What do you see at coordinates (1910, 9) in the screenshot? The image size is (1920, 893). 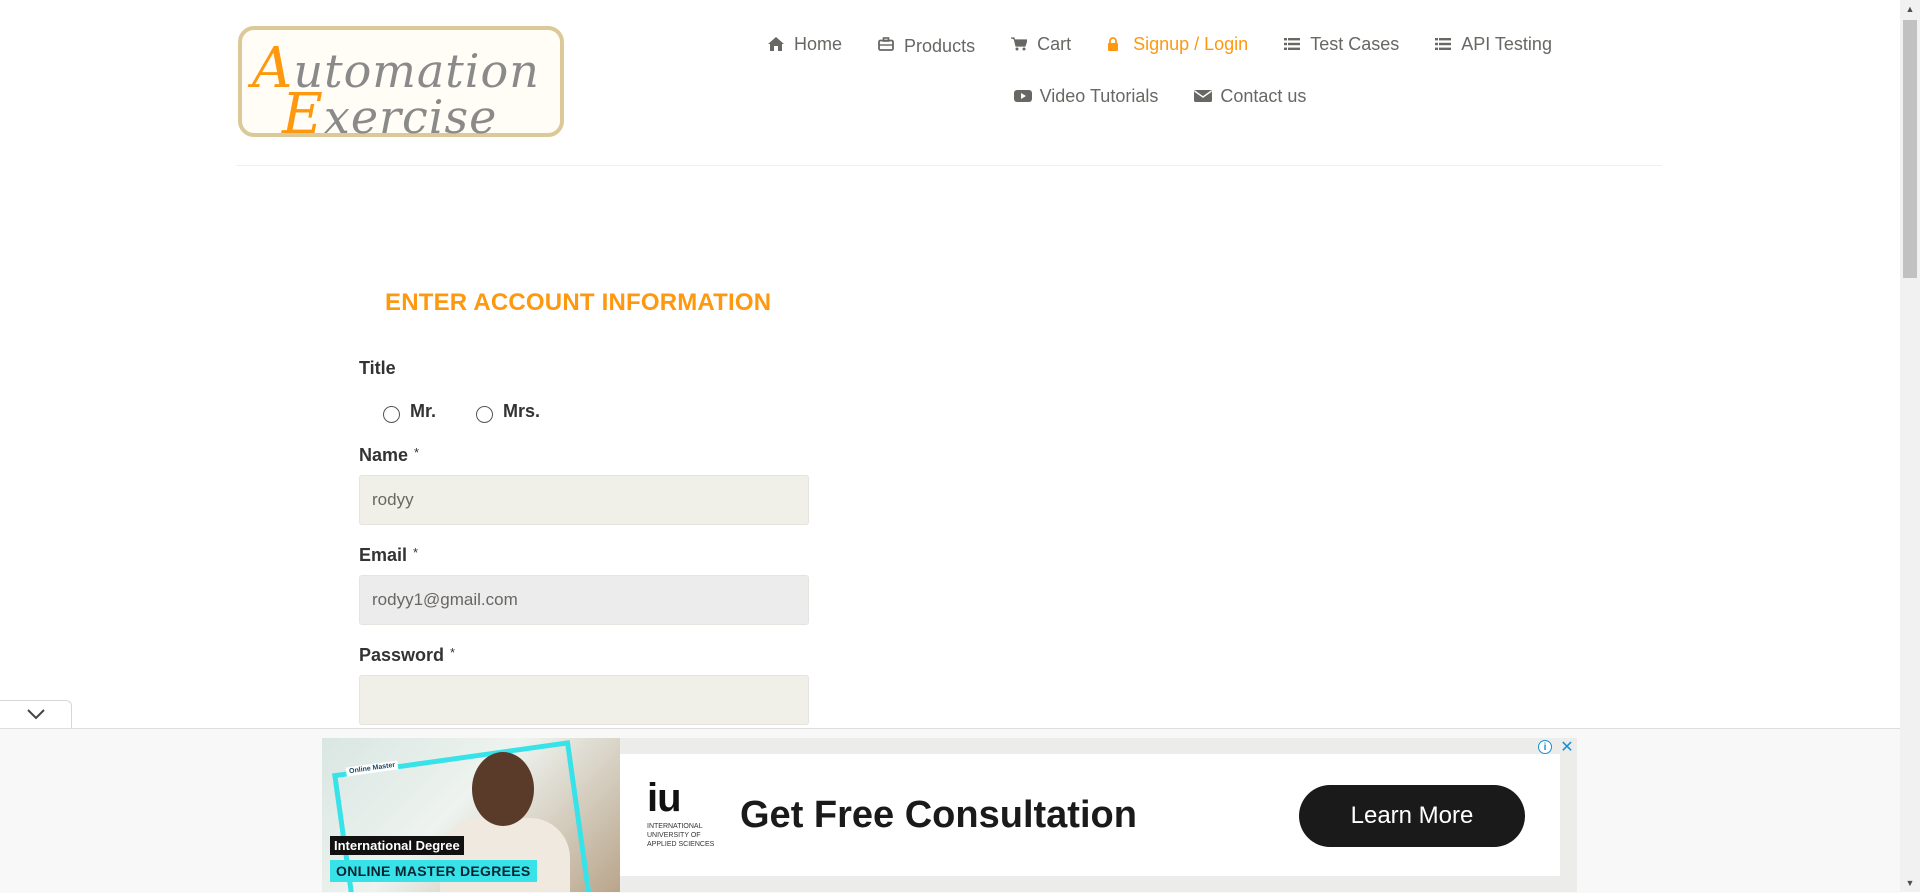 I see `scroll-up-arrow-icon: ▲` at bounding box center [1910, 9].